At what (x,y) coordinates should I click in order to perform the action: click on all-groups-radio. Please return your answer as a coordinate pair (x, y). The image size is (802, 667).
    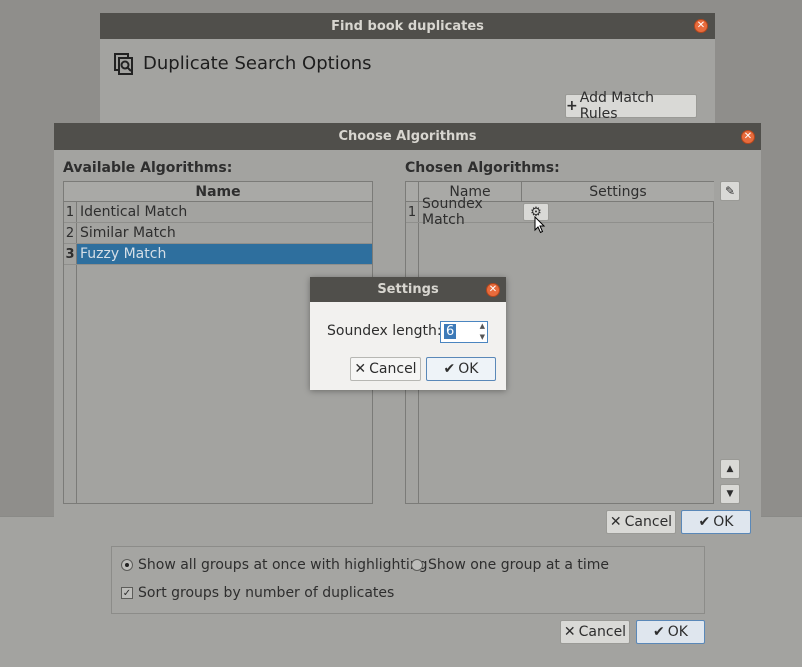
    Looking at the image, I should click on (127, 565).